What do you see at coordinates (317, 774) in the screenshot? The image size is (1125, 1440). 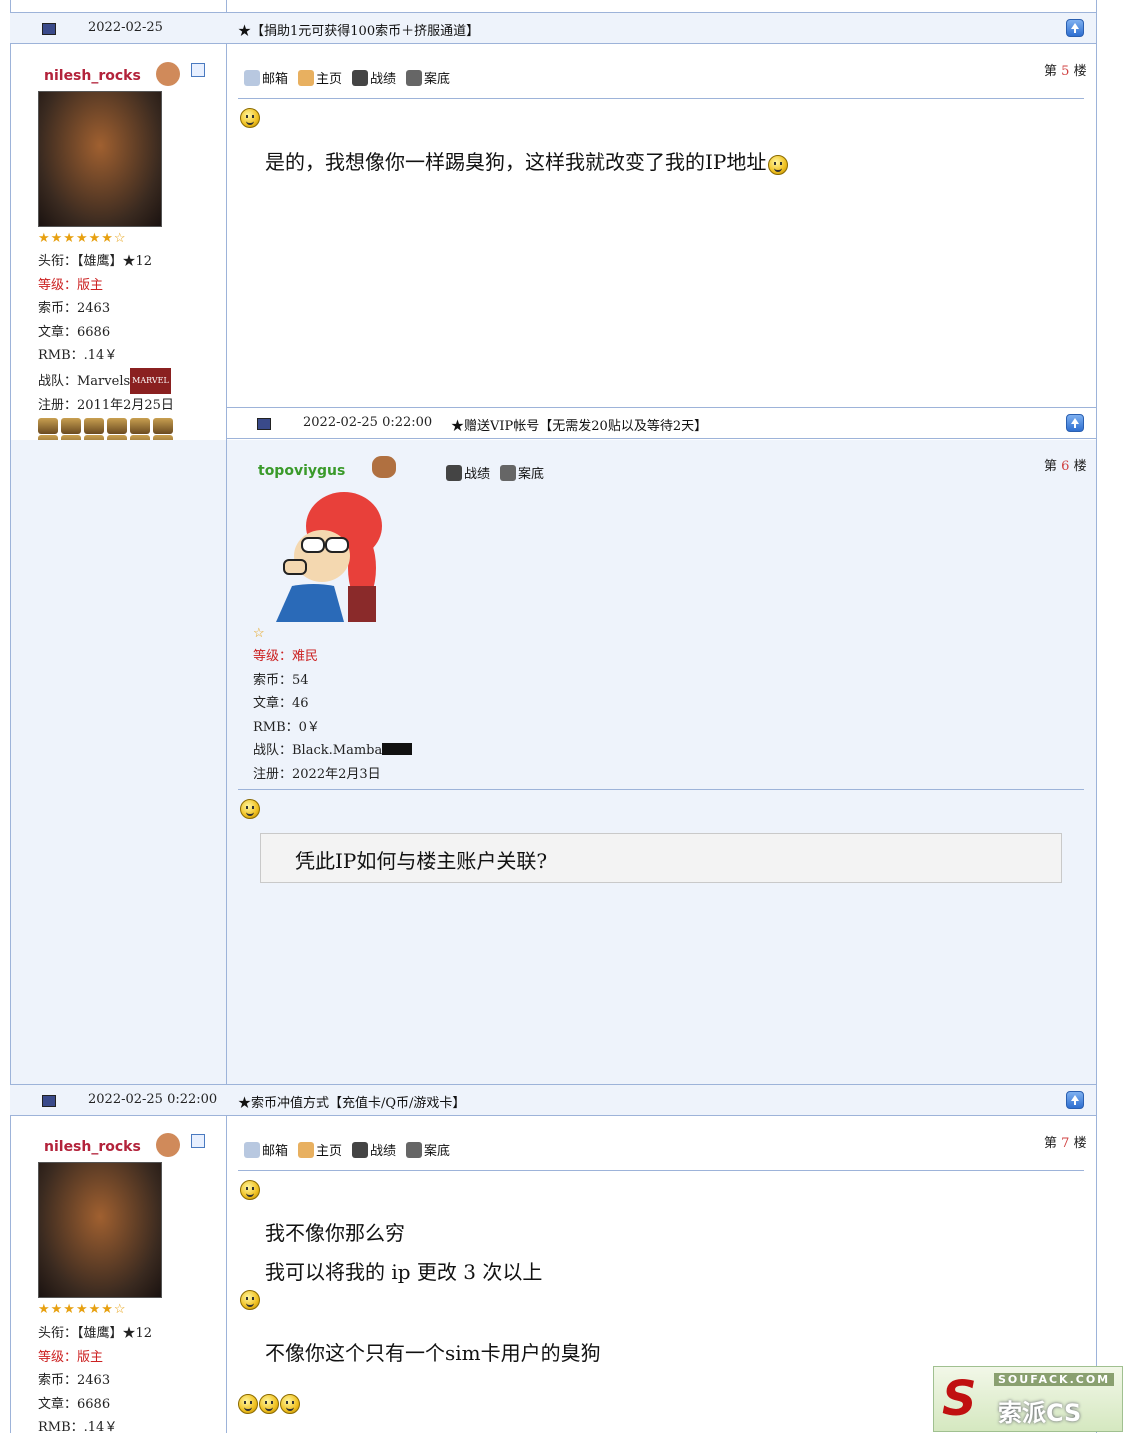 I see `user-register: 注册：2022年2月3日` at bounding box center [317, 774].